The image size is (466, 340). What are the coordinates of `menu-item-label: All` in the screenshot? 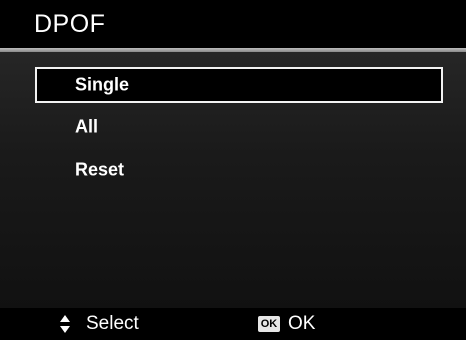 It's located at (87, 126).